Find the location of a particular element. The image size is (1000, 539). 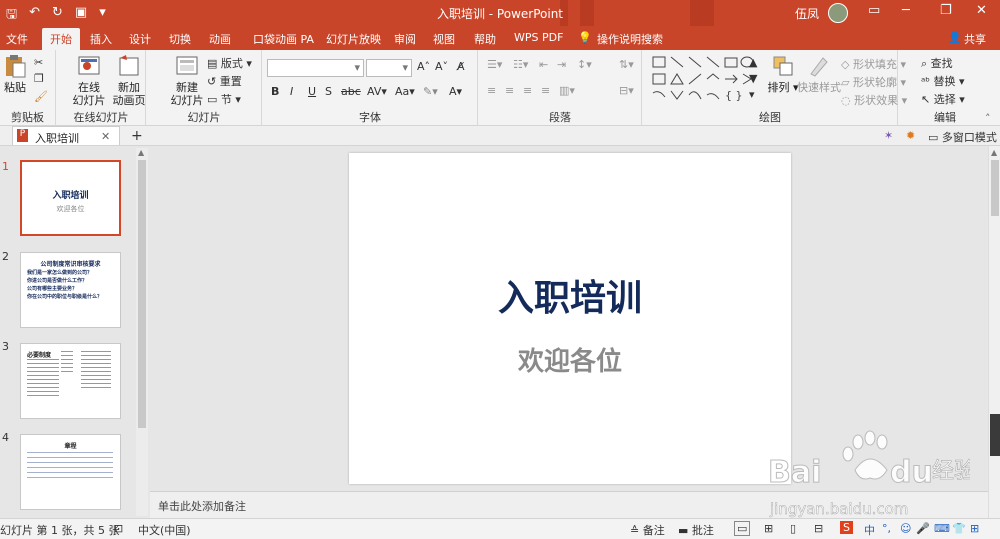

slideshow-icon: ⊟ is located at coordinates (818, 528).